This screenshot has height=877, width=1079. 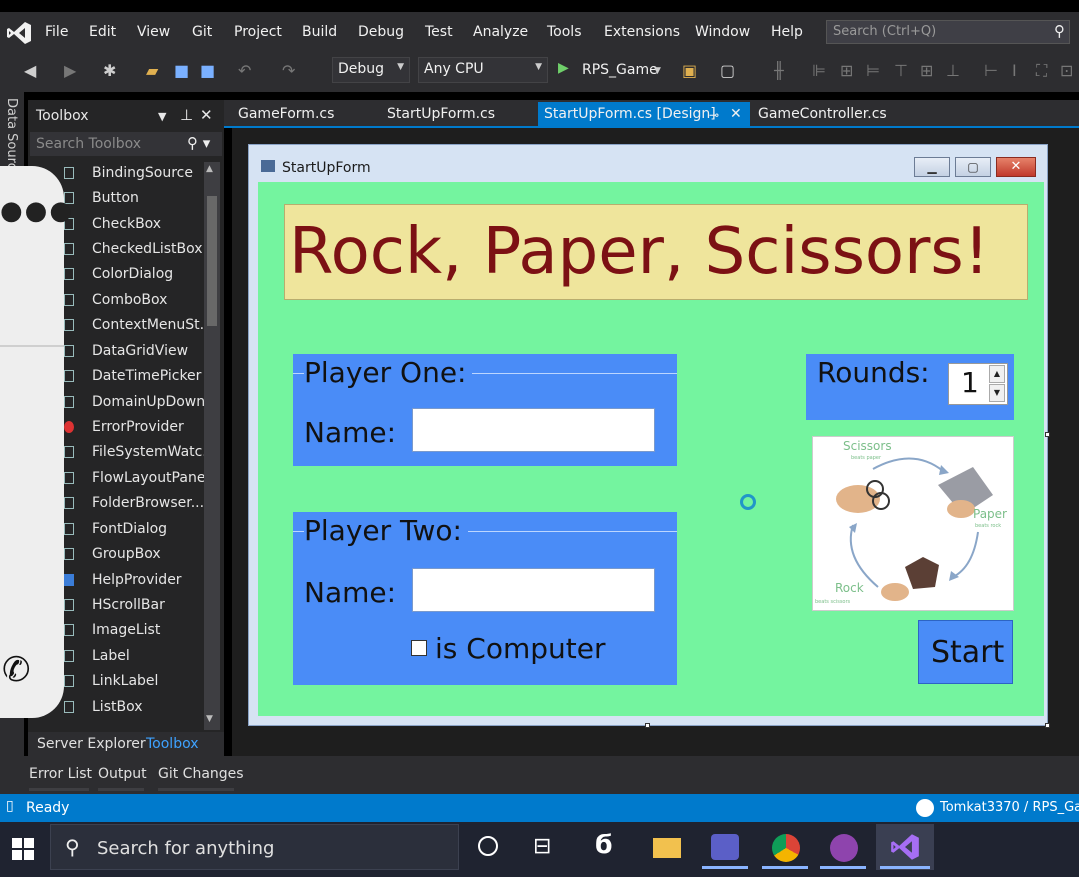 I want to click on undo-icon: ↶, so click(x=244, y=70).